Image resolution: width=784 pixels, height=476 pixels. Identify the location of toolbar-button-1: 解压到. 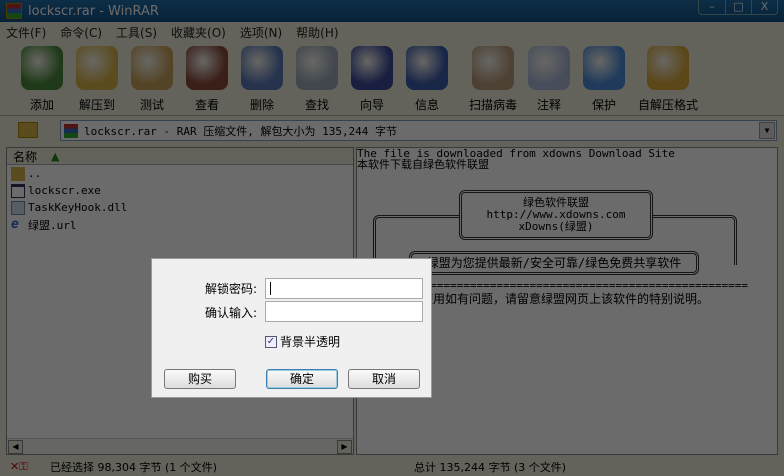
(97, 79).